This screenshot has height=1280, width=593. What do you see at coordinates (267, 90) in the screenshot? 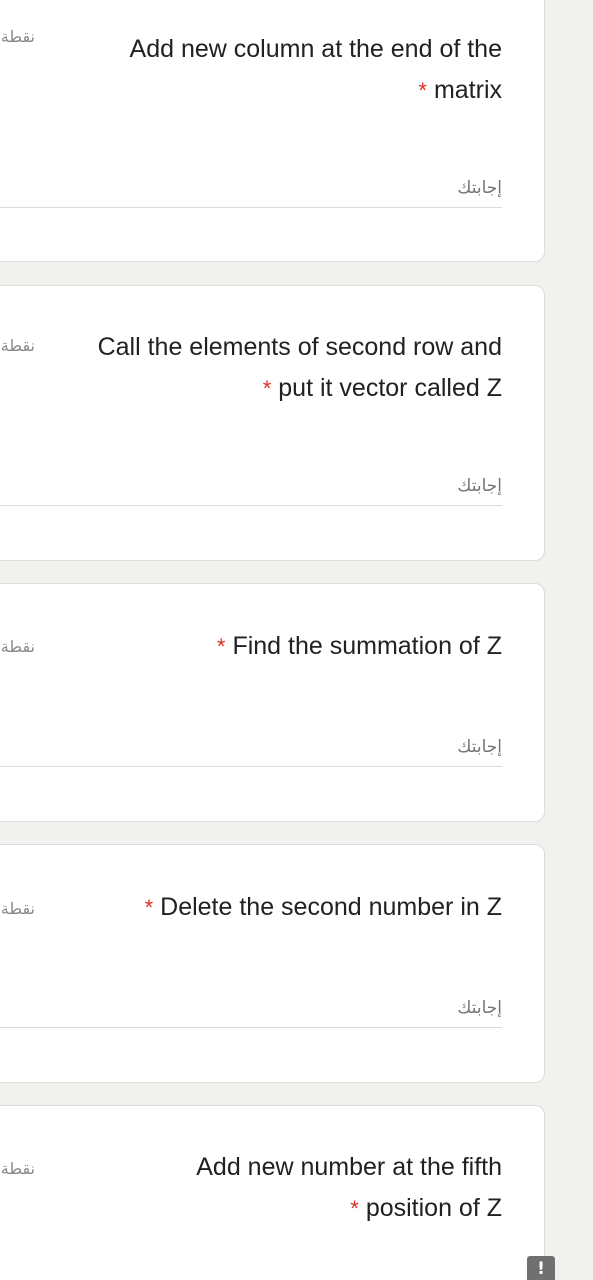
I see `question-line-2: * matrix` at bounding box center [267, 90].